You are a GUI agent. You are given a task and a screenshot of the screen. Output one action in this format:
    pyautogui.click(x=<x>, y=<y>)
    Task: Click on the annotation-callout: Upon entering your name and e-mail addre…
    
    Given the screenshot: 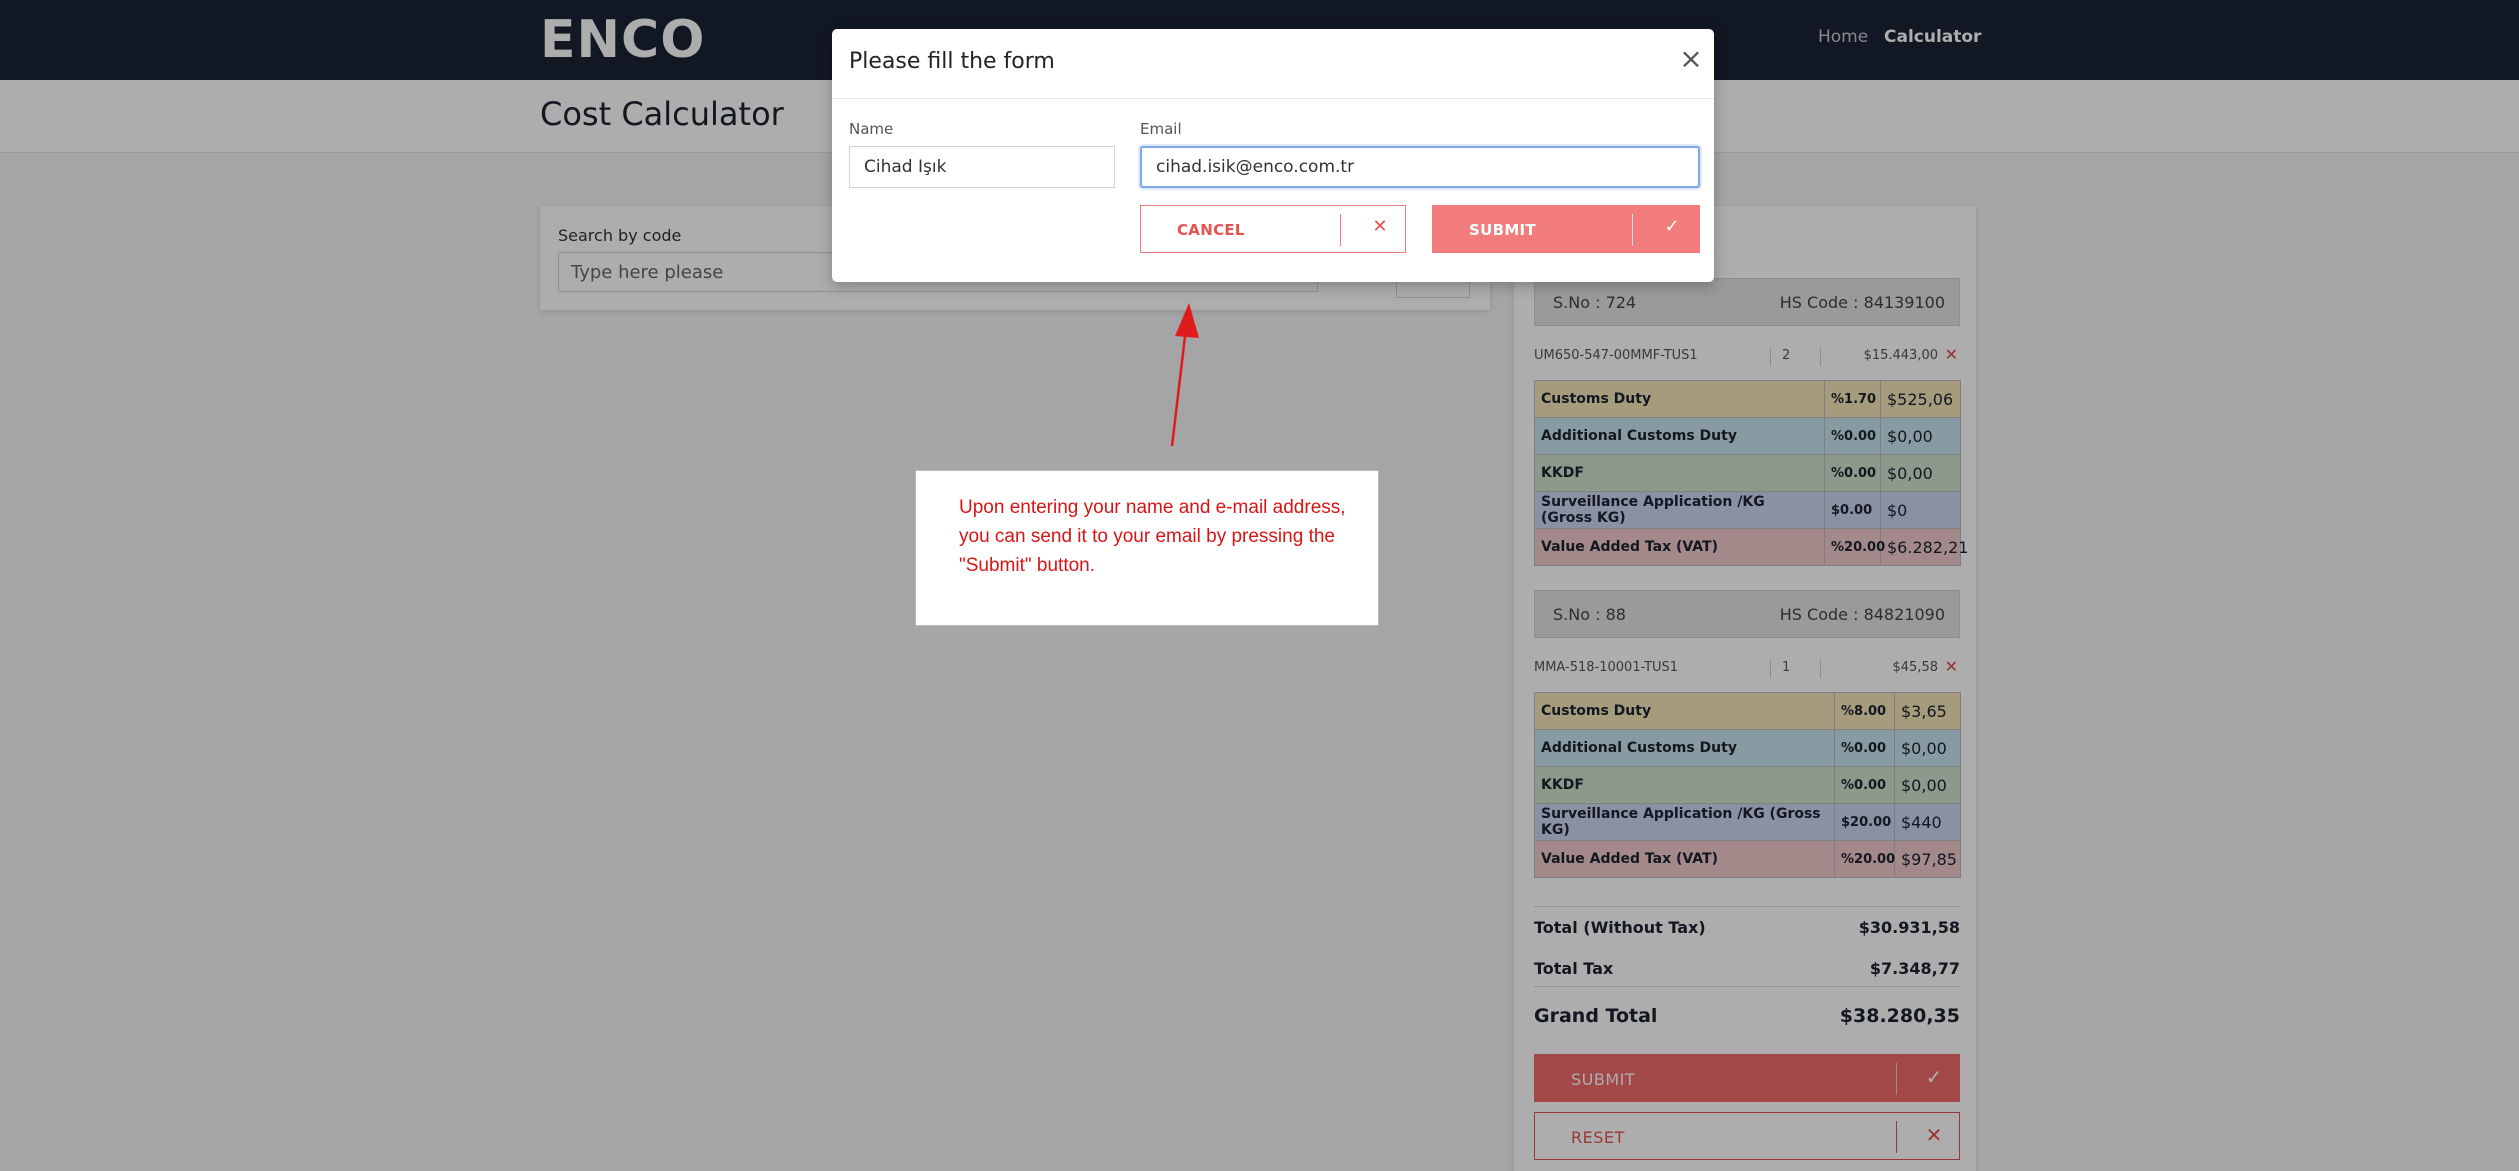 What is the action you would take?
    pyautogui.click(x=1147, y=548)
    